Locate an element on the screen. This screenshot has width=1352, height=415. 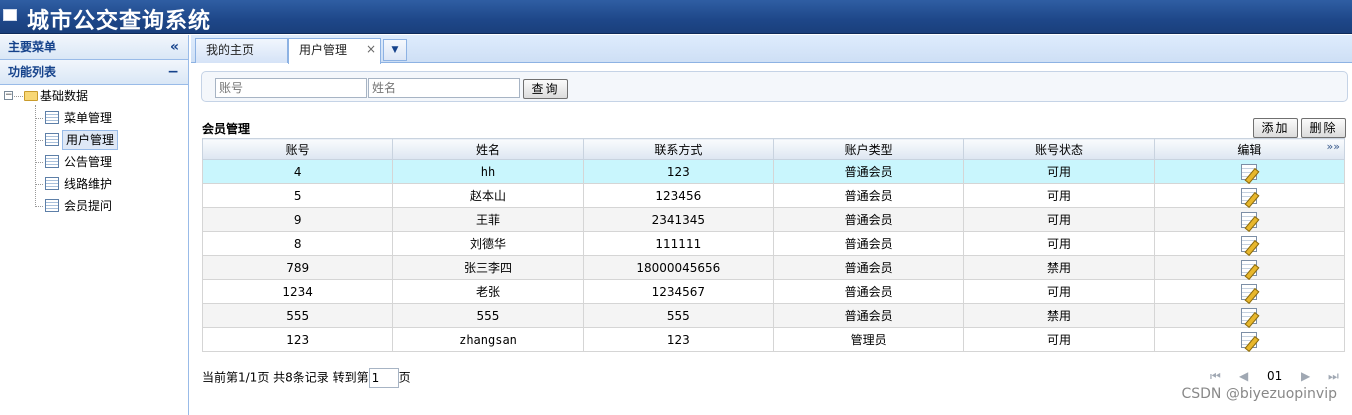
tree-item-user-management: 用户管理 is located at coordinates (90, 140).